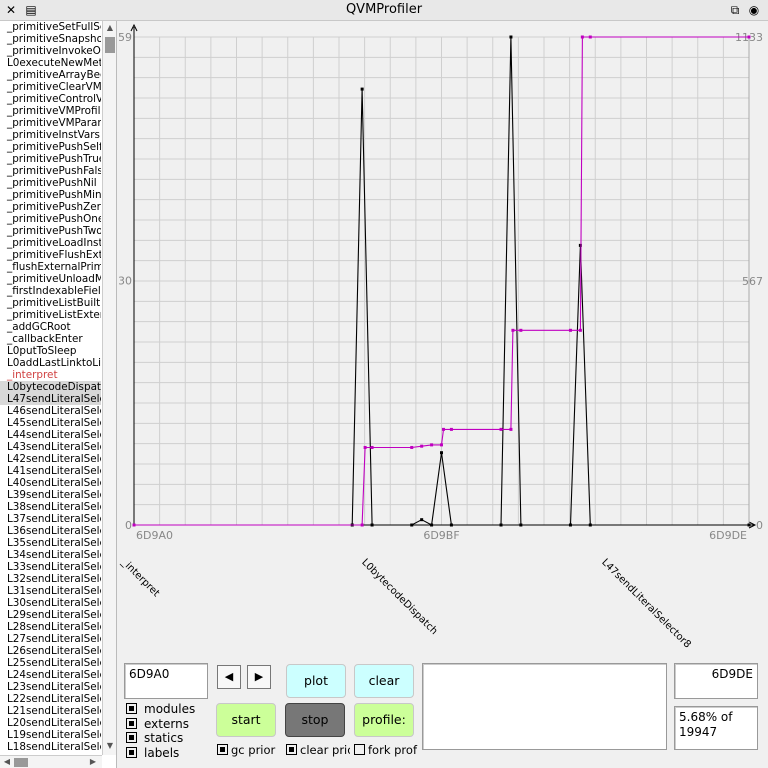  I want to click on list-item: L45sendLiteralSelector, so click(50, 423).